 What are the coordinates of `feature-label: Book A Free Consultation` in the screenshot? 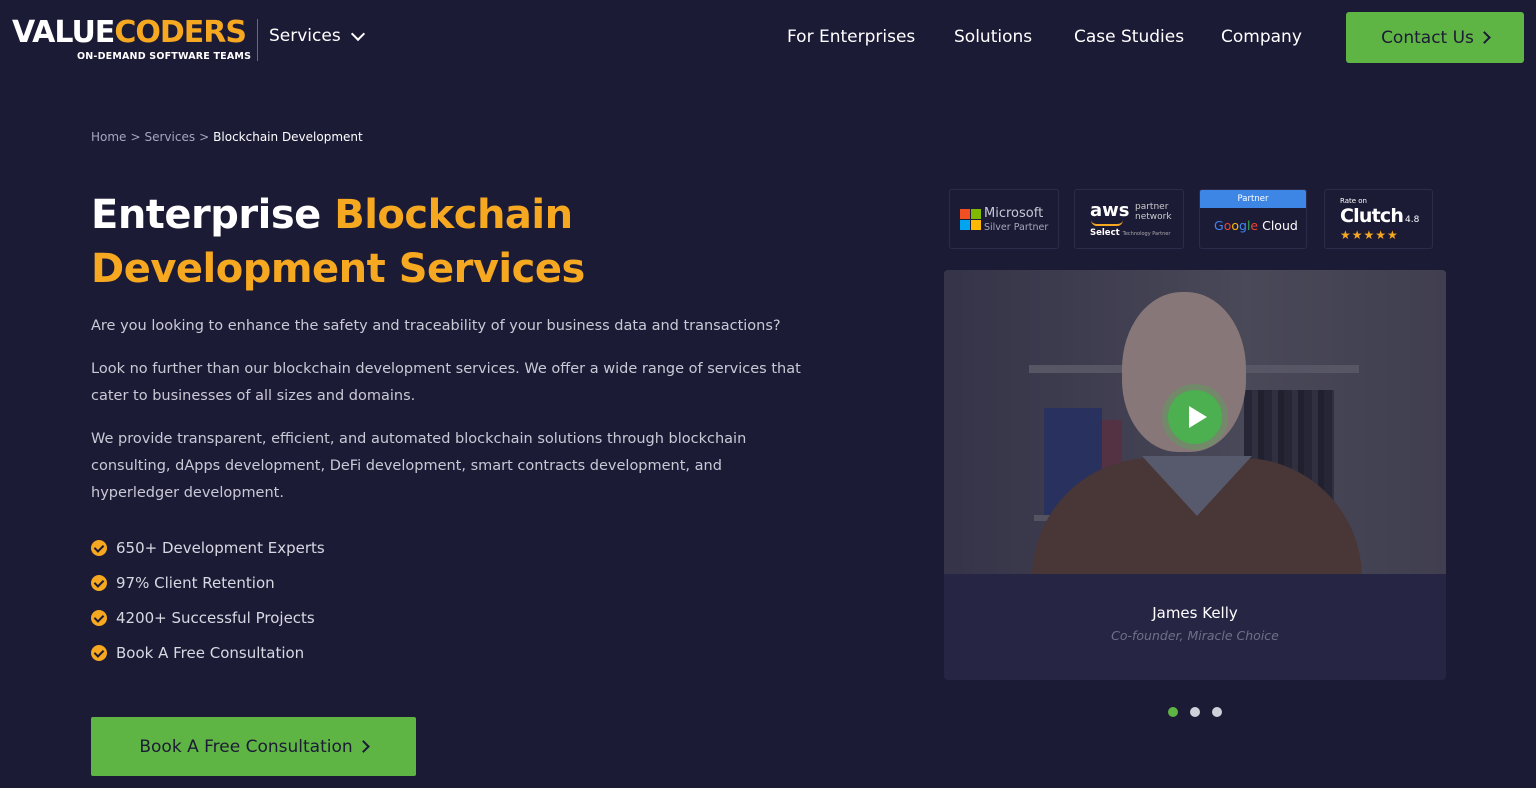 It's located at (210, 652).